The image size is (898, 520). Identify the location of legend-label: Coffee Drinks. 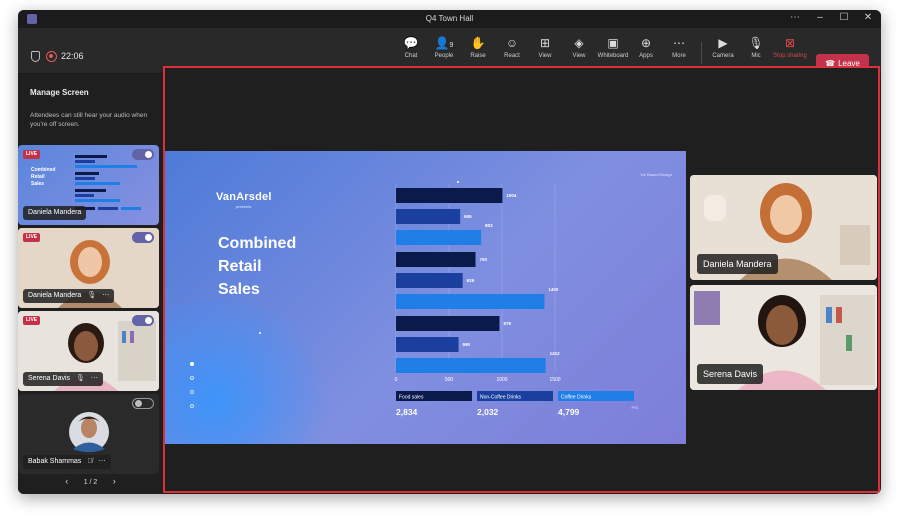
(576, 398).